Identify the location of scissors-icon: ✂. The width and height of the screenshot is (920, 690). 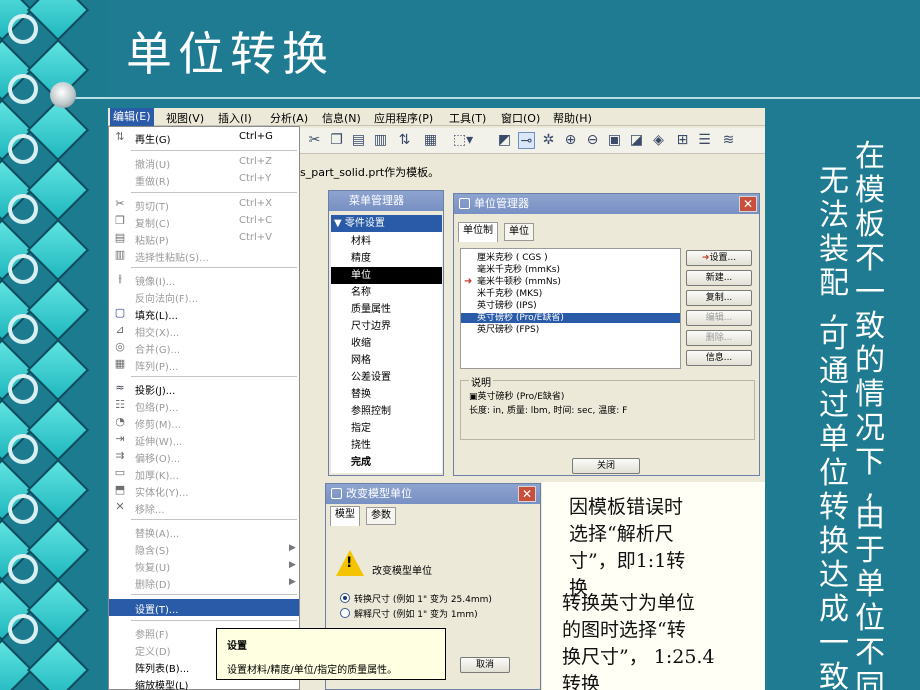
(120, 203).